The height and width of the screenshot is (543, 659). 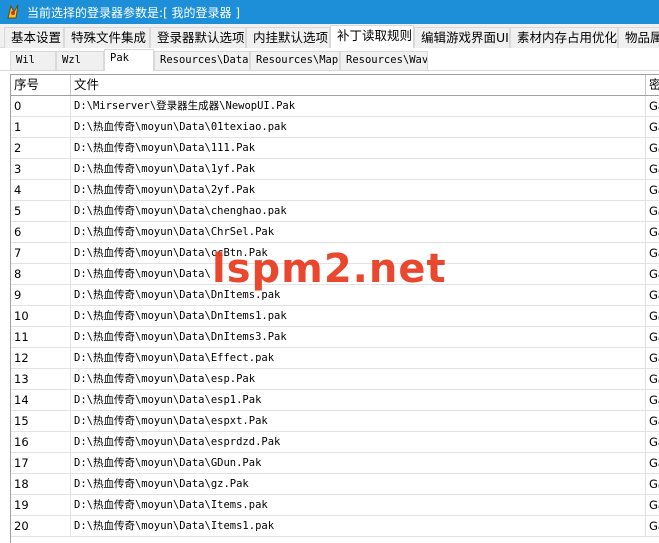 What do you see at coordinates (358, 484) in the screenshot?
I see `cell-file-path: D:\热血传奇\moyun\Data\gz.Pak` at bounding box center [358, 484].